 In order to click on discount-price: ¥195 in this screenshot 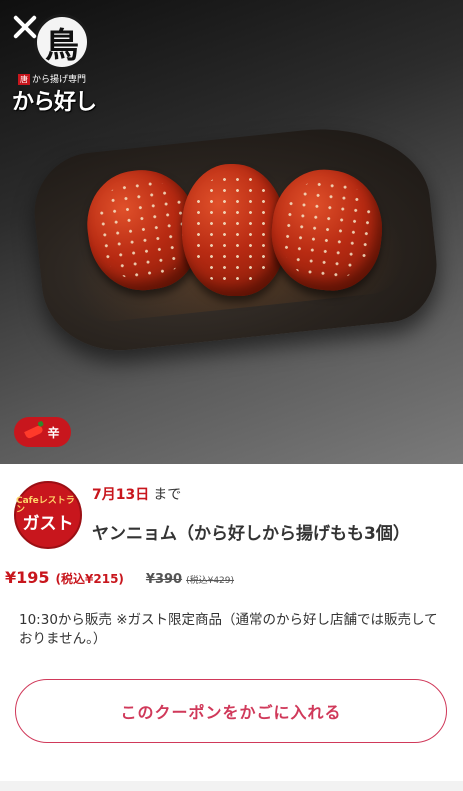, I will do `click(27, 577)`.